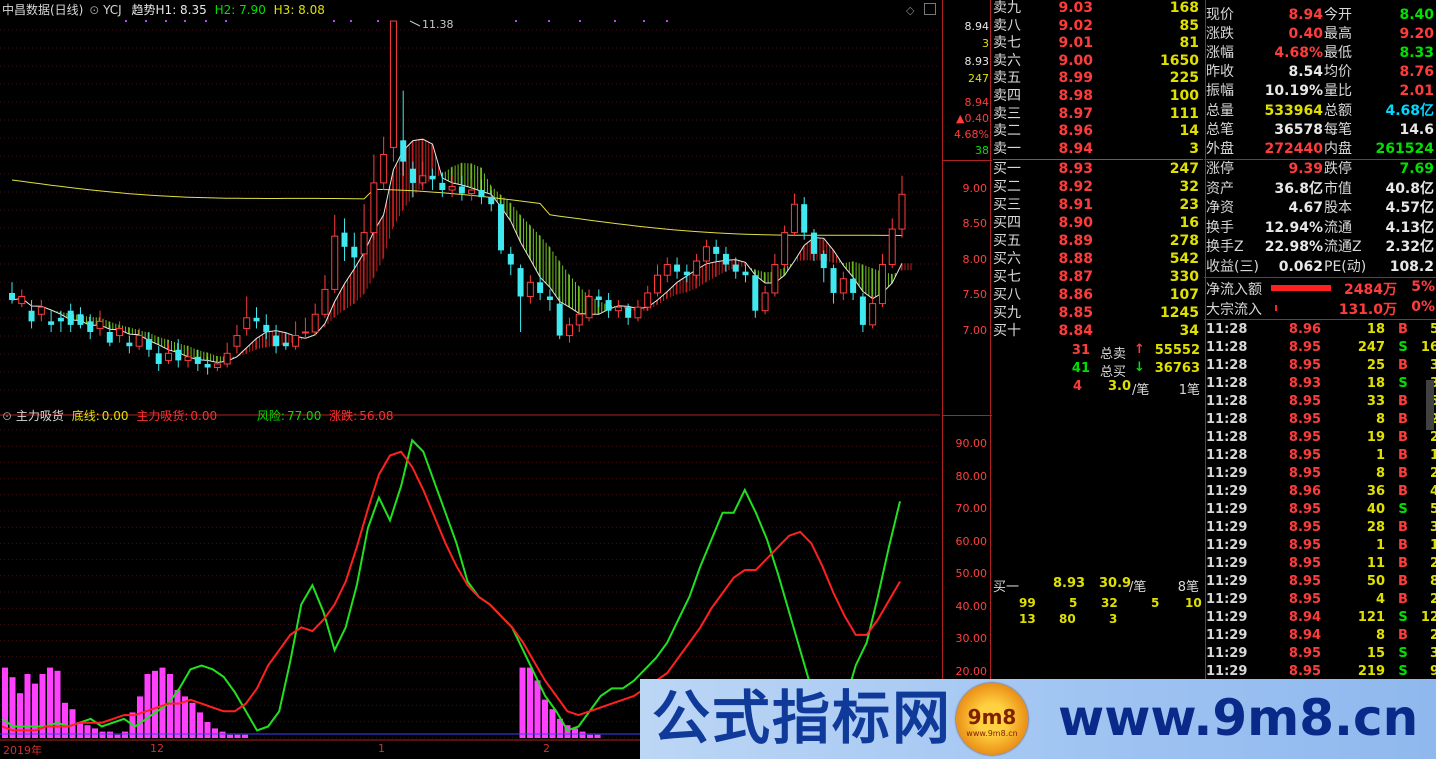  I want to click on quote-value: 9.39, so click(1305, 169).